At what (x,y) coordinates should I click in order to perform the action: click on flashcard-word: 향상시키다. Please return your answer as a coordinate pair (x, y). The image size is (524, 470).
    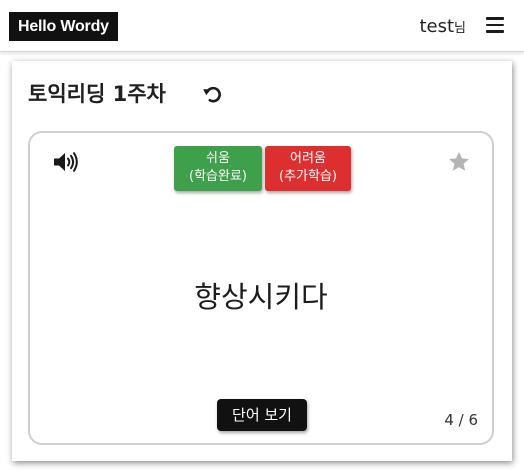
    Looking at the image, I should click on (261, 297).